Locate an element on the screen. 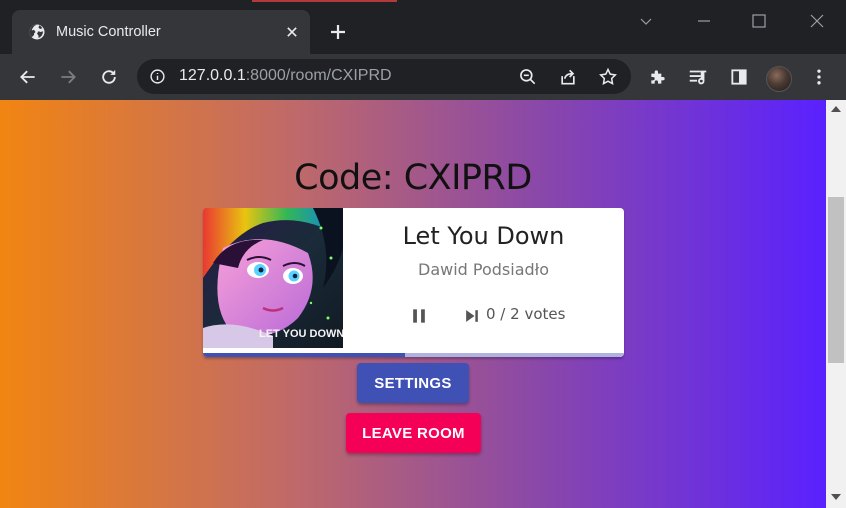 The width and height of the screenshot is (846, 508). album-caption: LET YOU DOWN is located at coordinates (301, 334).